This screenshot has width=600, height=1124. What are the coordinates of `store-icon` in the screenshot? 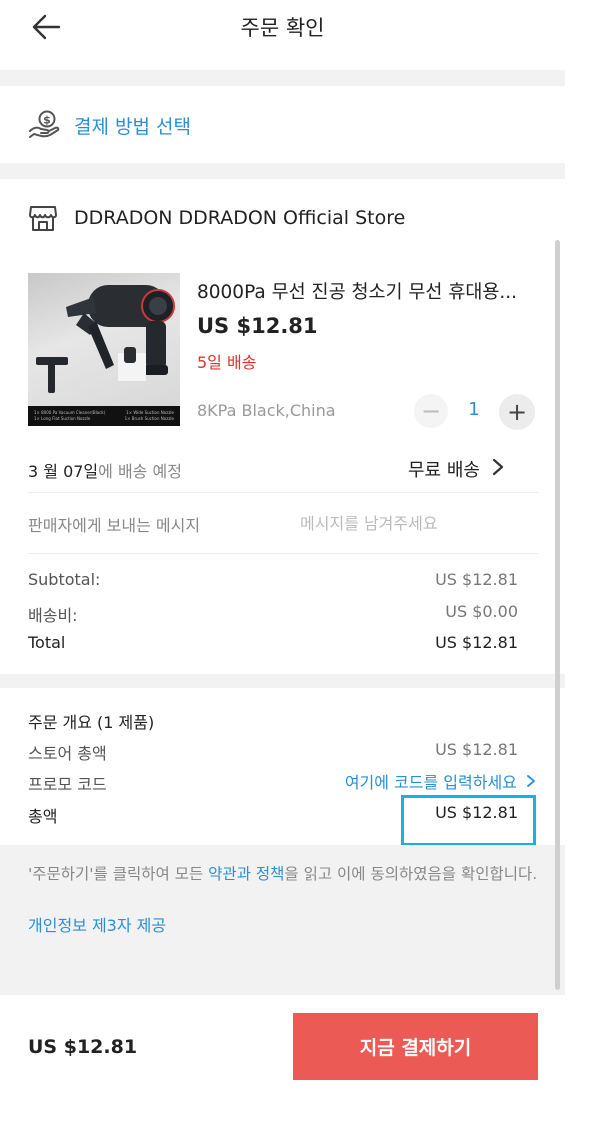 It's located at (43, 218).